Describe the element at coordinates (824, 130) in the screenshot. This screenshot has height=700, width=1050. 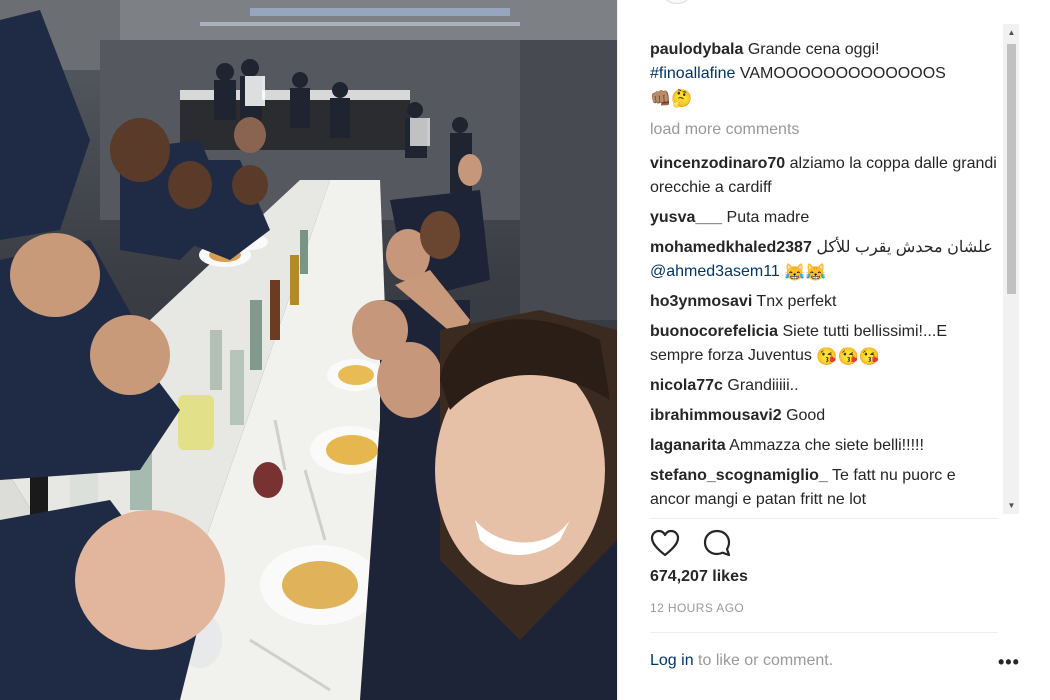
I see `load-more-comments-link: load more comments` at that location.